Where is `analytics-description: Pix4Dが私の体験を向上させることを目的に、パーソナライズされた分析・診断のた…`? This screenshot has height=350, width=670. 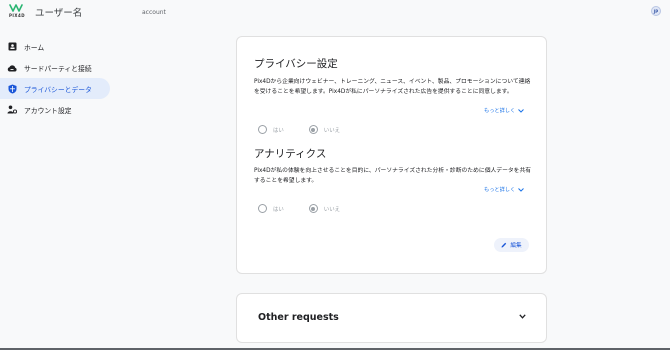 analytics-description: Pix4Dが私の体験を向上させることを目的に、パーソナライズされた分析・診断のた… is located at coordinates (393, 176).